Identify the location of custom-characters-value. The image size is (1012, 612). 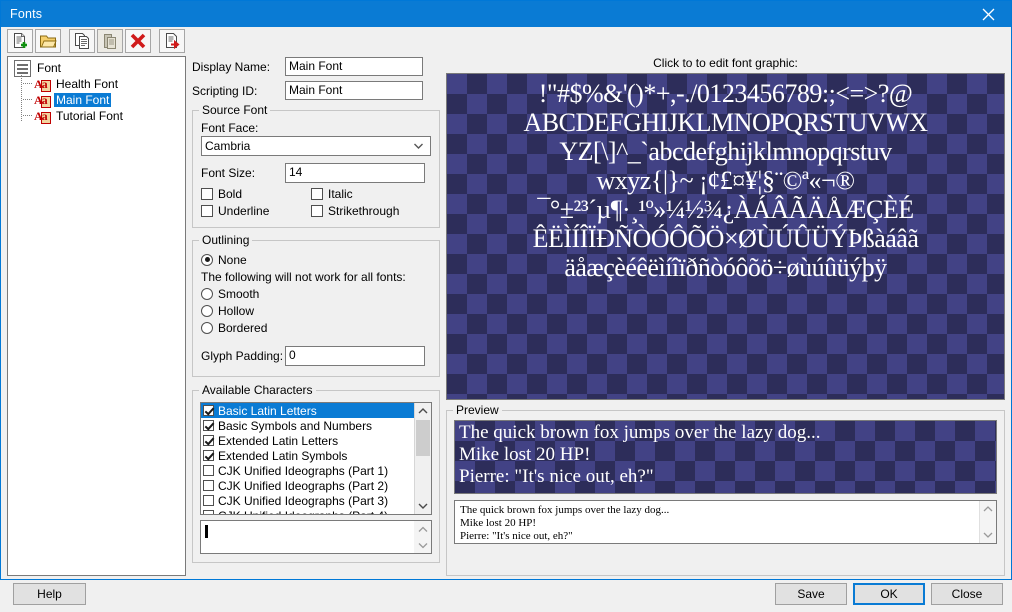
(307, 537).